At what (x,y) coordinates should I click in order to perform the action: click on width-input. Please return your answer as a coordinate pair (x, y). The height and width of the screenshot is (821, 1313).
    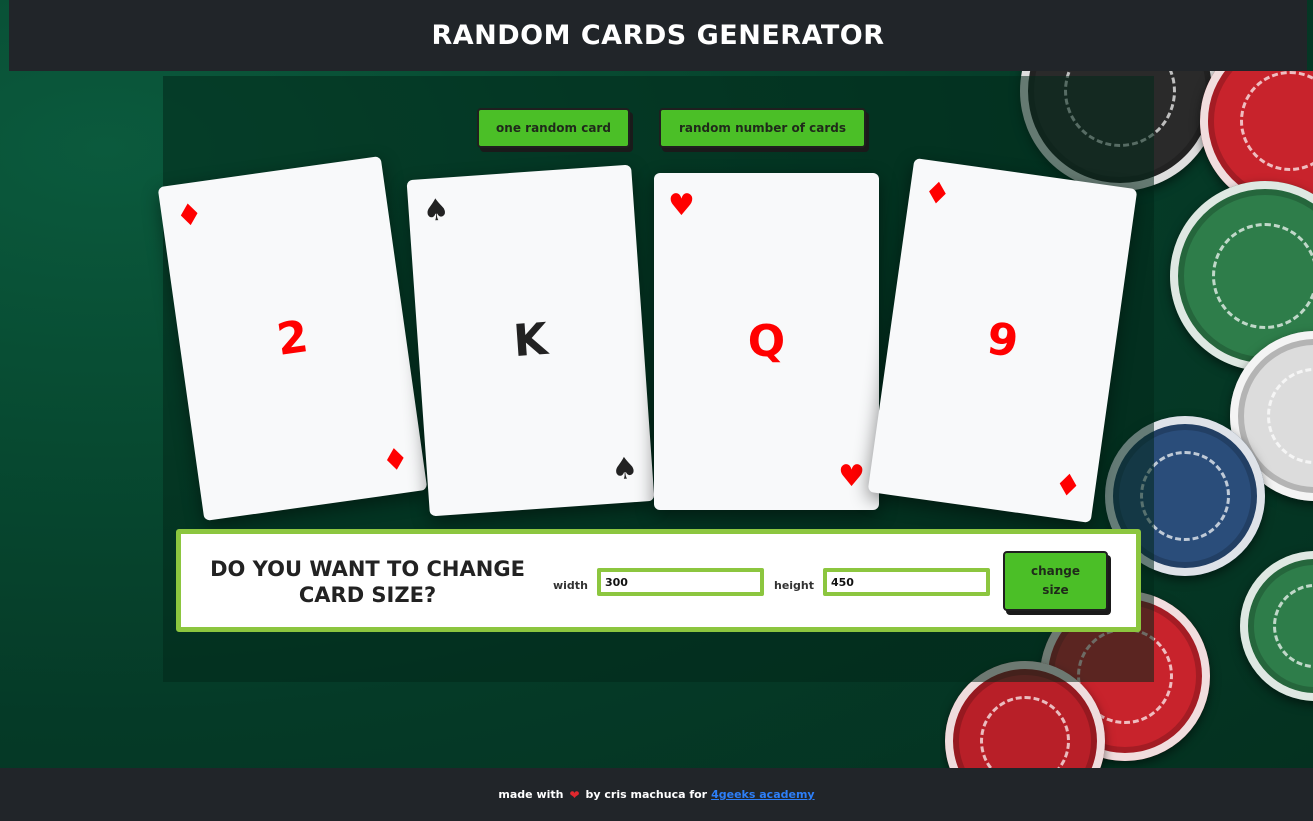
    Looking at the image, I should click on (680, 582).